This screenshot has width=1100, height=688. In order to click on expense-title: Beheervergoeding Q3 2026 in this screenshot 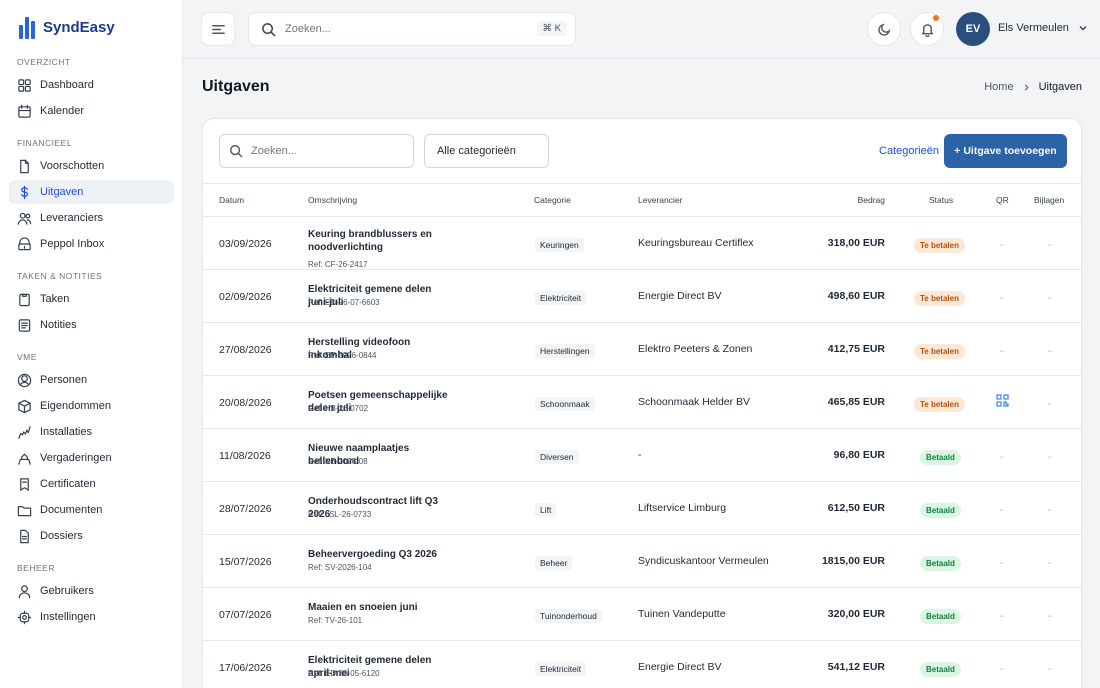, I will do `click(372, 554)`.